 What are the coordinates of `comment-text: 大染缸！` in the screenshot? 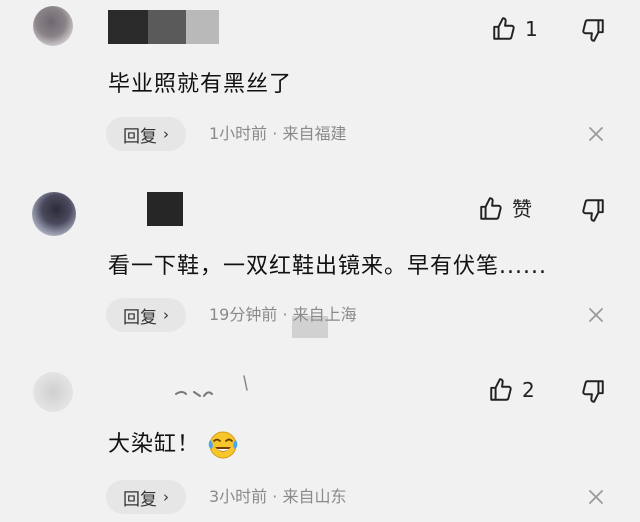 It's located at (154, 444).